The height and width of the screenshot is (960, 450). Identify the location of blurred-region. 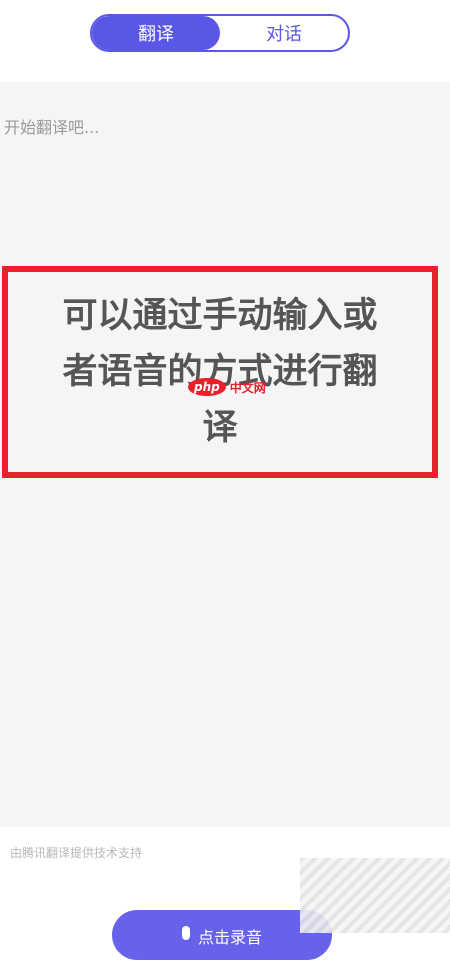
(375, 895).